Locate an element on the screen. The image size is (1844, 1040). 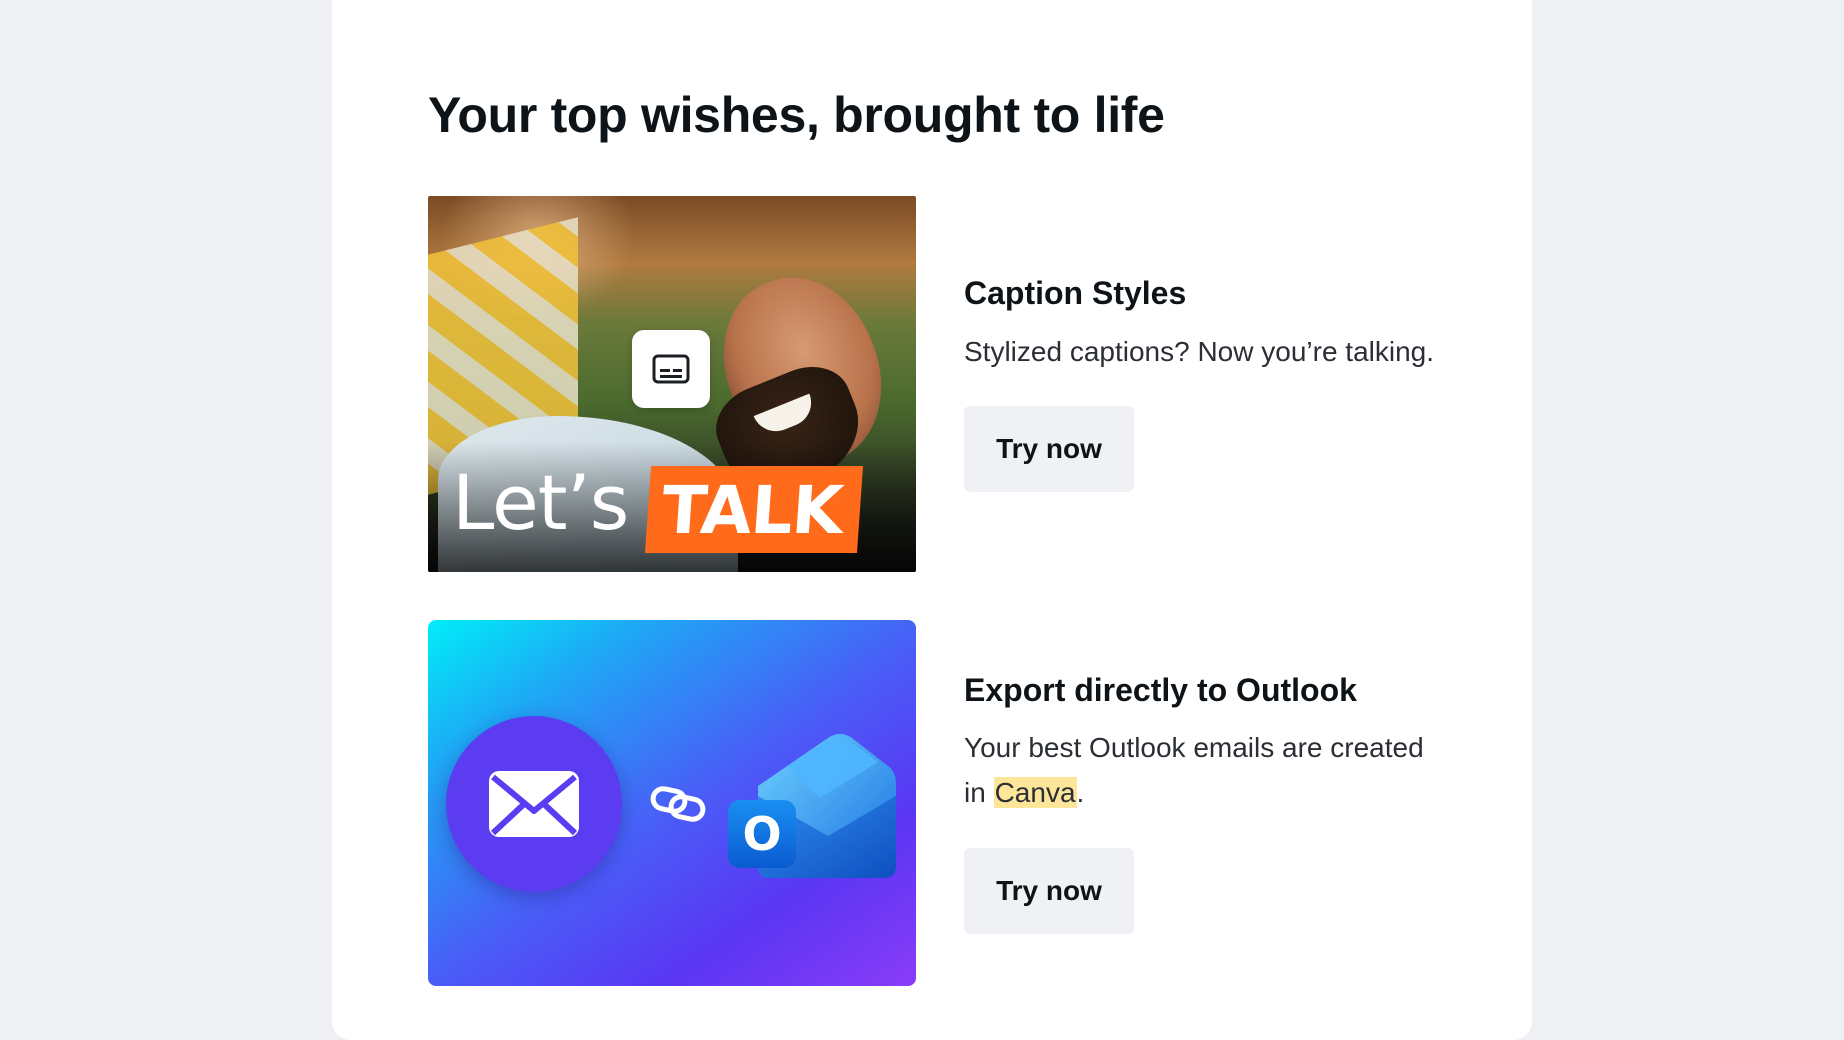
outlook-letter: O is located at coordinates (761, 834).